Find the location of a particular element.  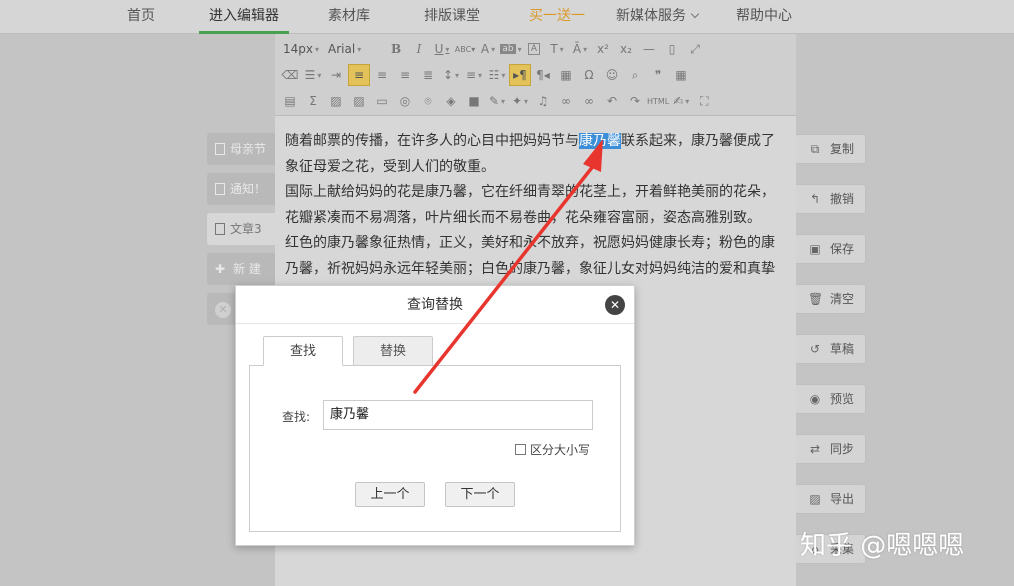

location-icon: ◈ is located at coordinates (451, 101).